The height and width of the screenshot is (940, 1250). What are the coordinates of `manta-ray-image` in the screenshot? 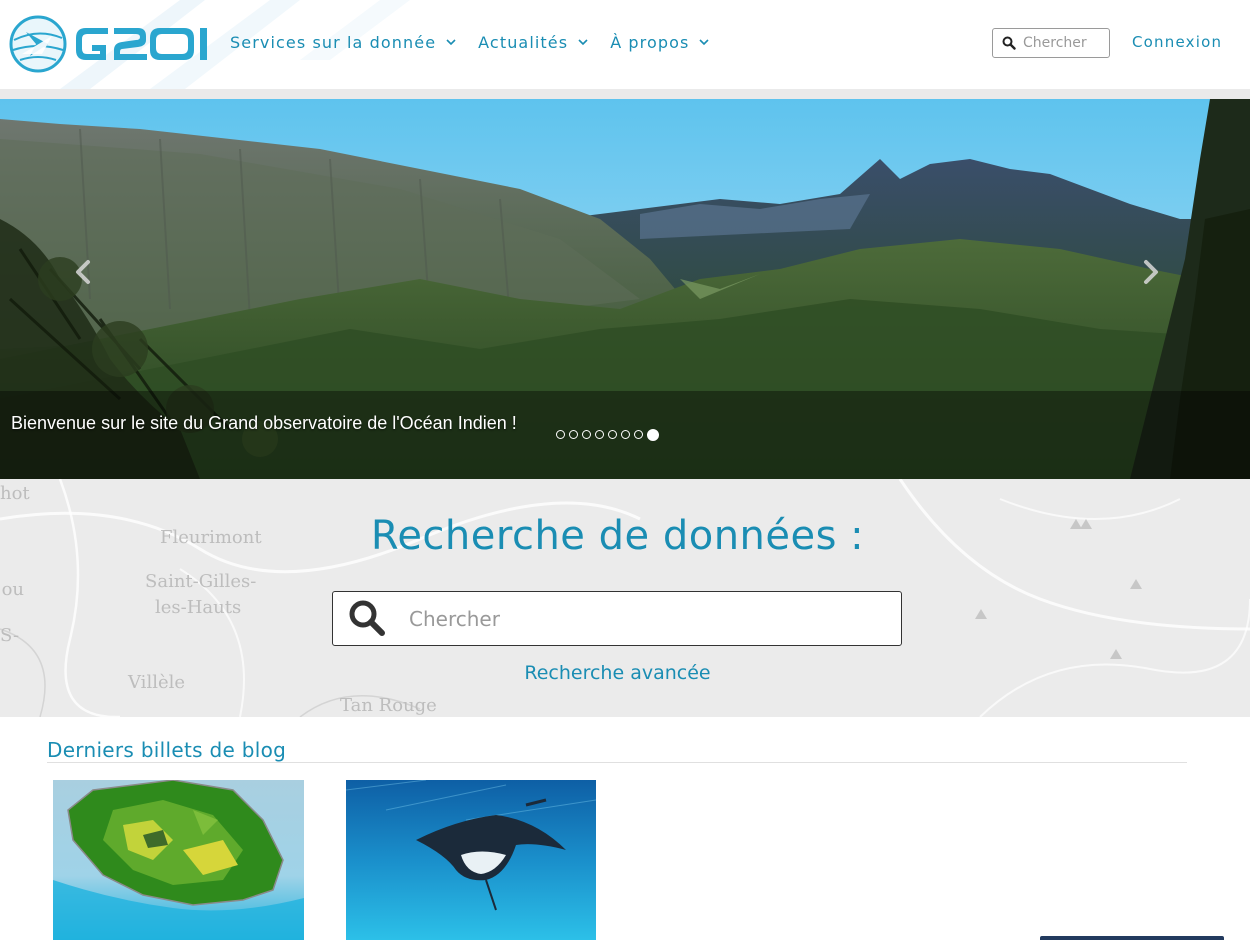 It's located at (471, 860).